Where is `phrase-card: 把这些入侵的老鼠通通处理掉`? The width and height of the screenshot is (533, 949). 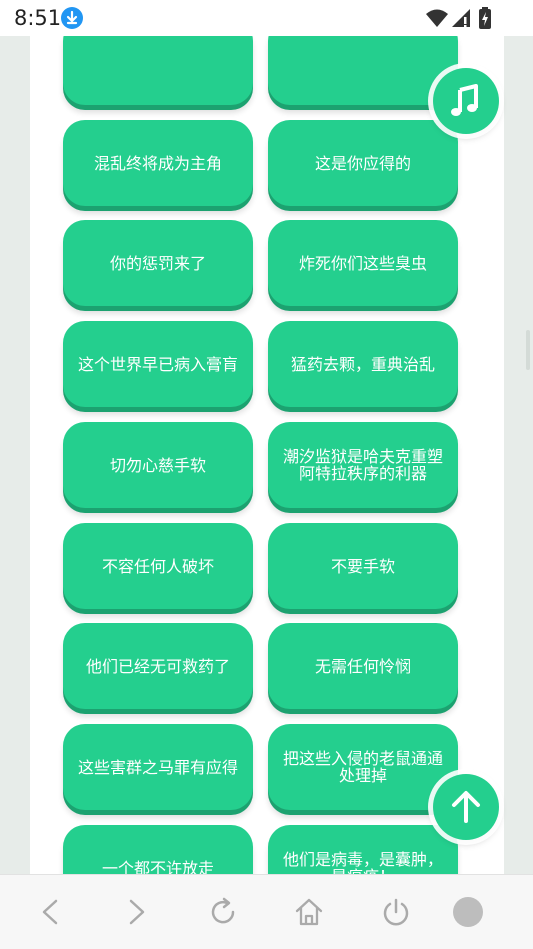 phrase-card: 把这些入侵的老鼠通通处理掉 is located at coordinates (363, 767).